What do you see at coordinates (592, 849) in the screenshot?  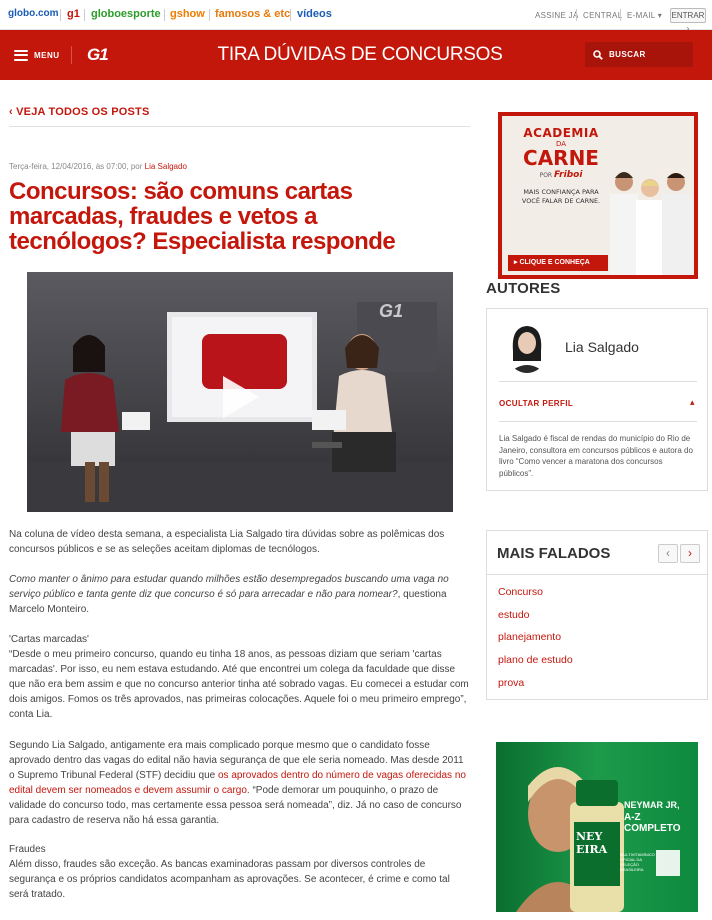 I see `ad2-bottle-text2: EIRA` at bounding box center [592, 849].